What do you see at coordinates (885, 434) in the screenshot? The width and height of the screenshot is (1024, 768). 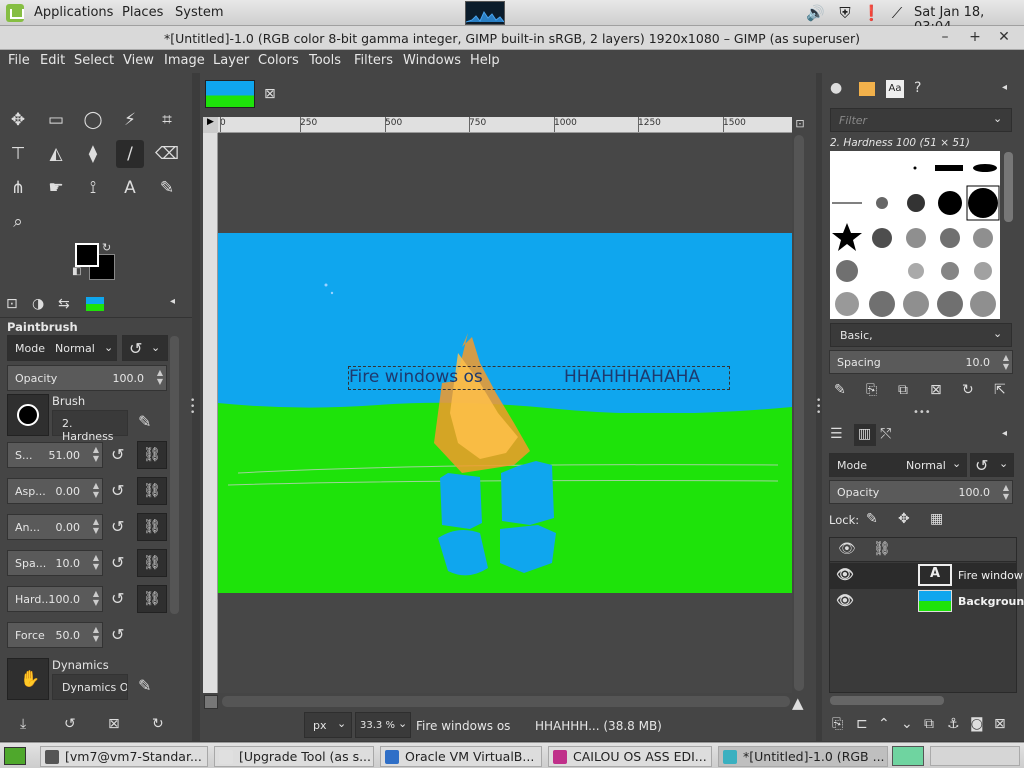 I see `paths-tab-icon: ⤲` at bounding box center [885, 434].